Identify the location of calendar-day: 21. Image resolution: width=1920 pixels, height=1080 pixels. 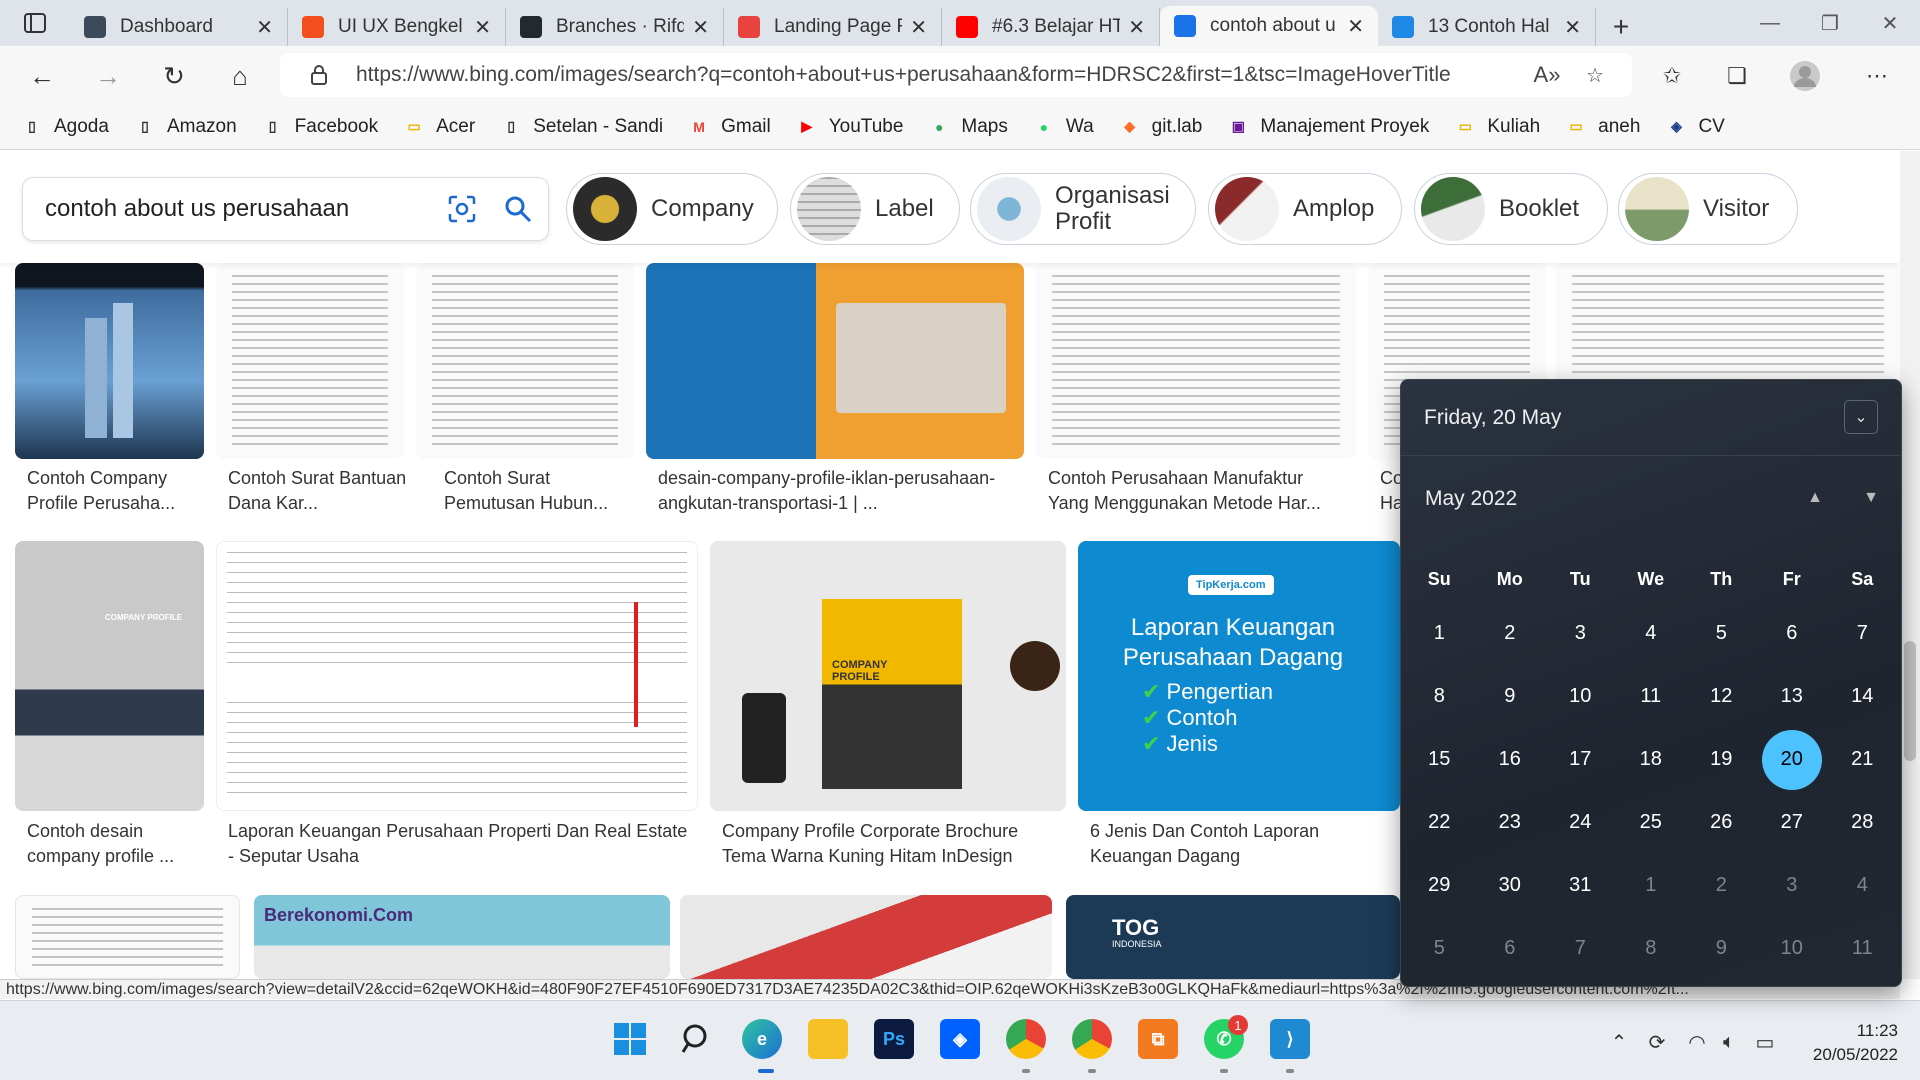
(1862, 760).